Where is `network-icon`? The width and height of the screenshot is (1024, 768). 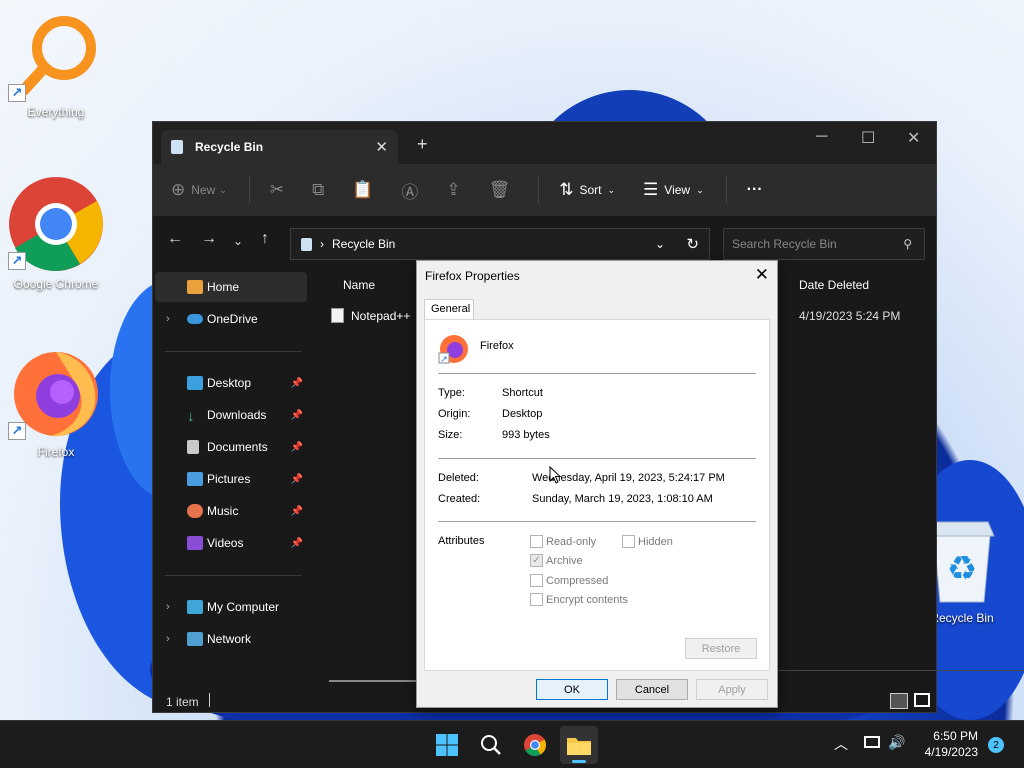 network-icon is located at coordinates (195, 639).